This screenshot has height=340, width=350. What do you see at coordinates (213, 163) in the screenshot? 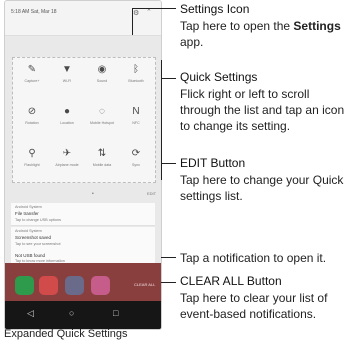
I see `callout-edit-title: EDIT Button` at bounding box center [213, 163].